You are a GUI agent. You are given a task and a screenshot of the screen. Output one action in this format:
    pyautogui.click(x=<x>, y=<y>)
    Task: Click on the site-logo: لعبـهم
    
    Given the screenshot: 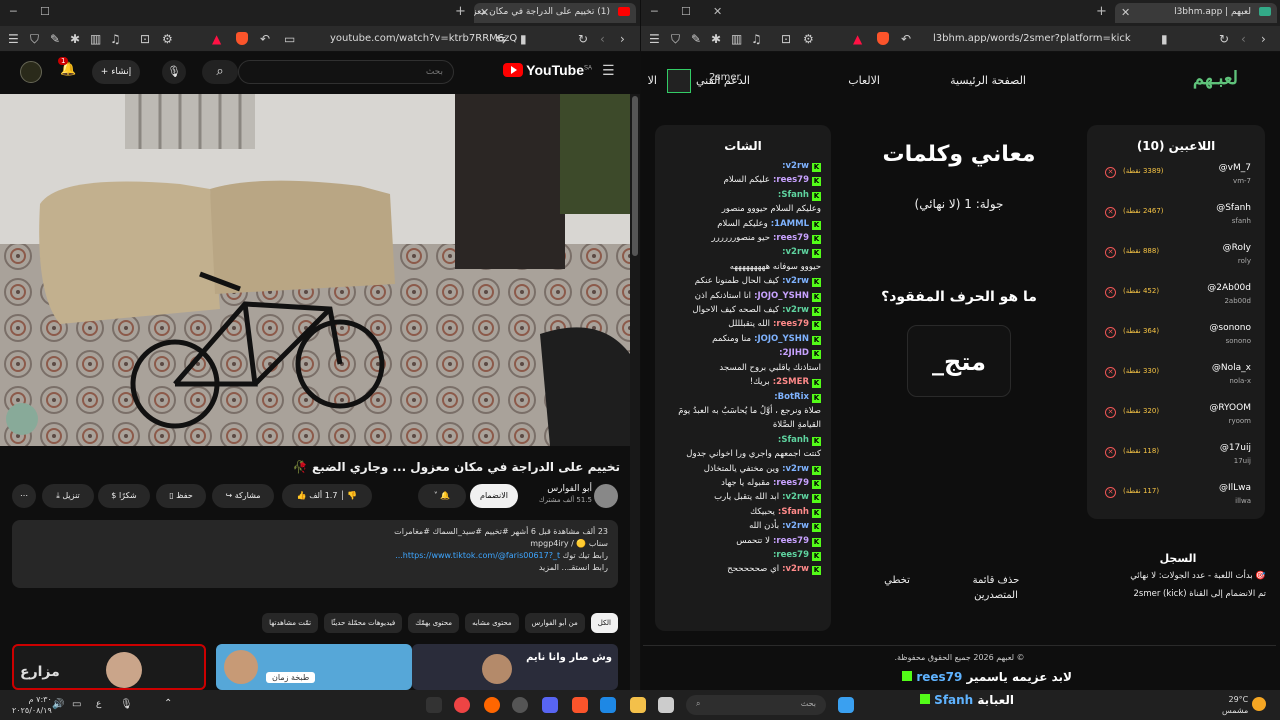 What is the action you would take?
    pyautogui.click(x=1215, y=78)
    